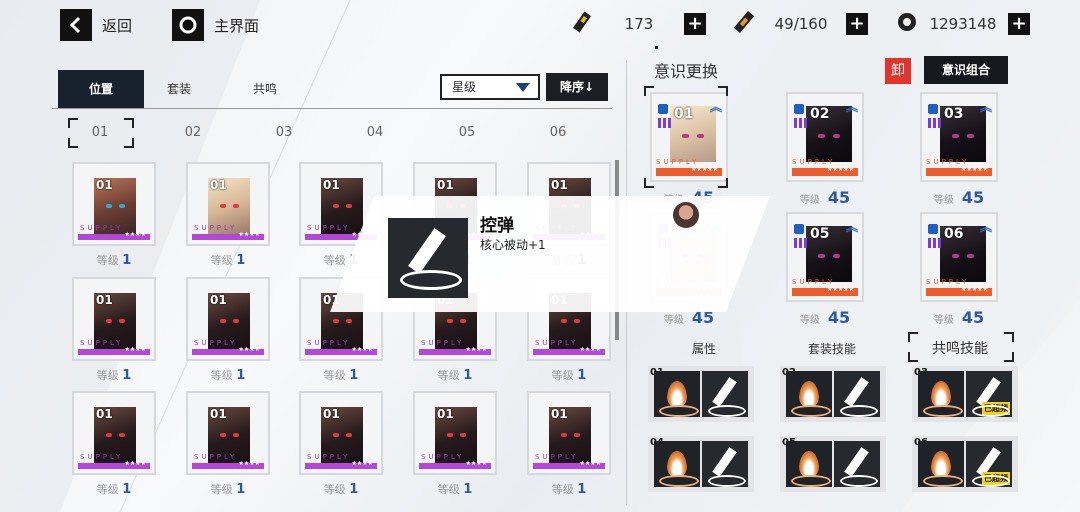  What do you see at coordinates (96, 25) in the screenshot?
I see `back-button: 返回` at bounding box center [96, 25].